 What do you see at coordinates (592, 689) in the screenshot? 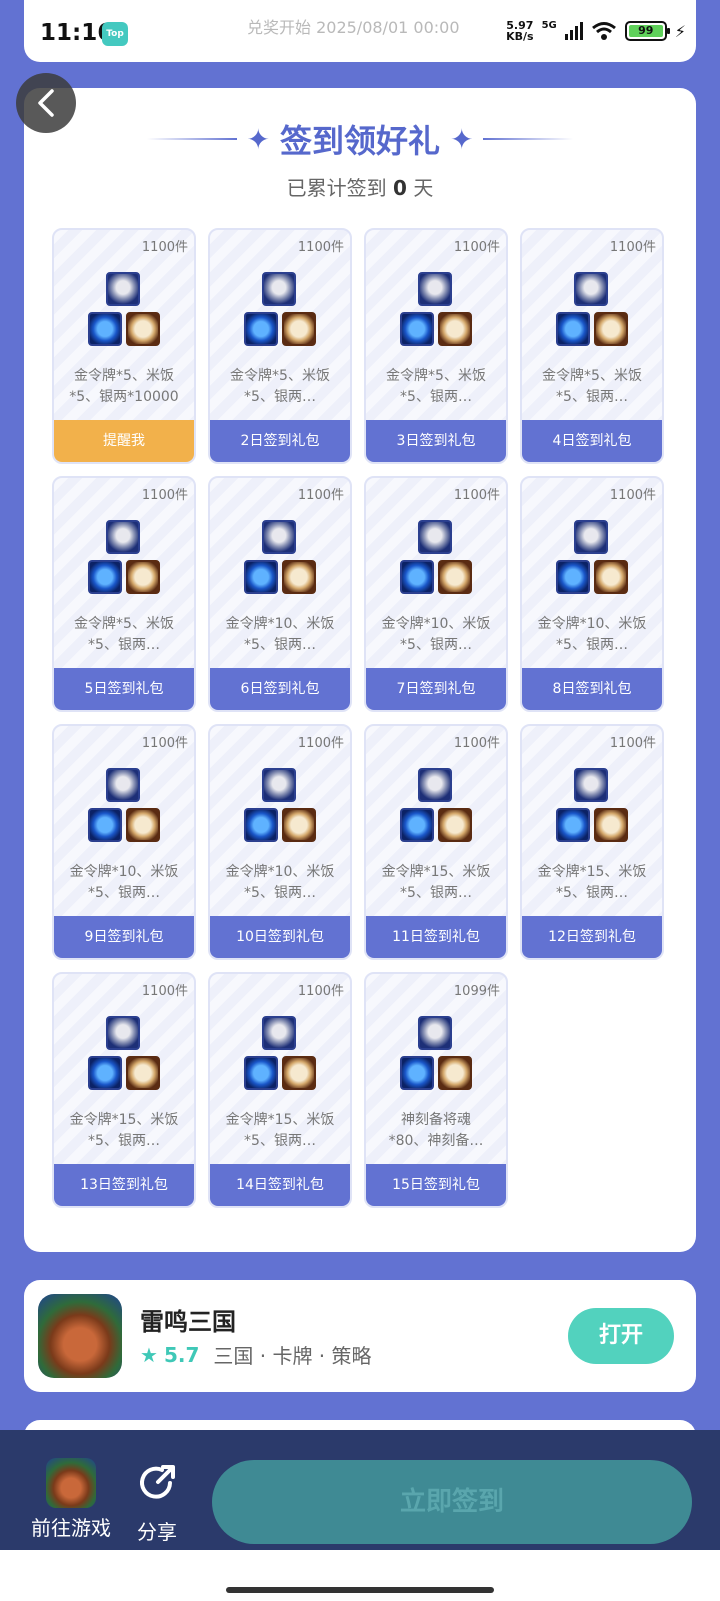
I see `gift-pack-button: 8日签到礼包` at bounding box center [592, 689].